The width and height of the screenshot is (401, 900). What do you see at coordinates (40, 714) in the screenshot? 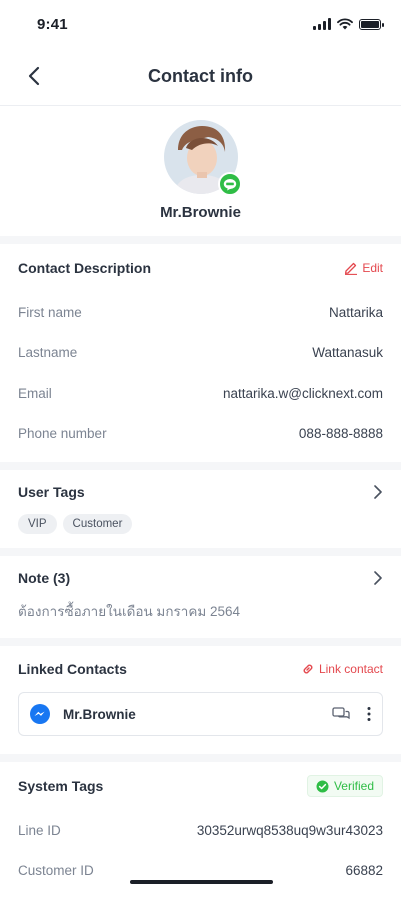
I see `messenger-icon` at bounding box center [40, 714].